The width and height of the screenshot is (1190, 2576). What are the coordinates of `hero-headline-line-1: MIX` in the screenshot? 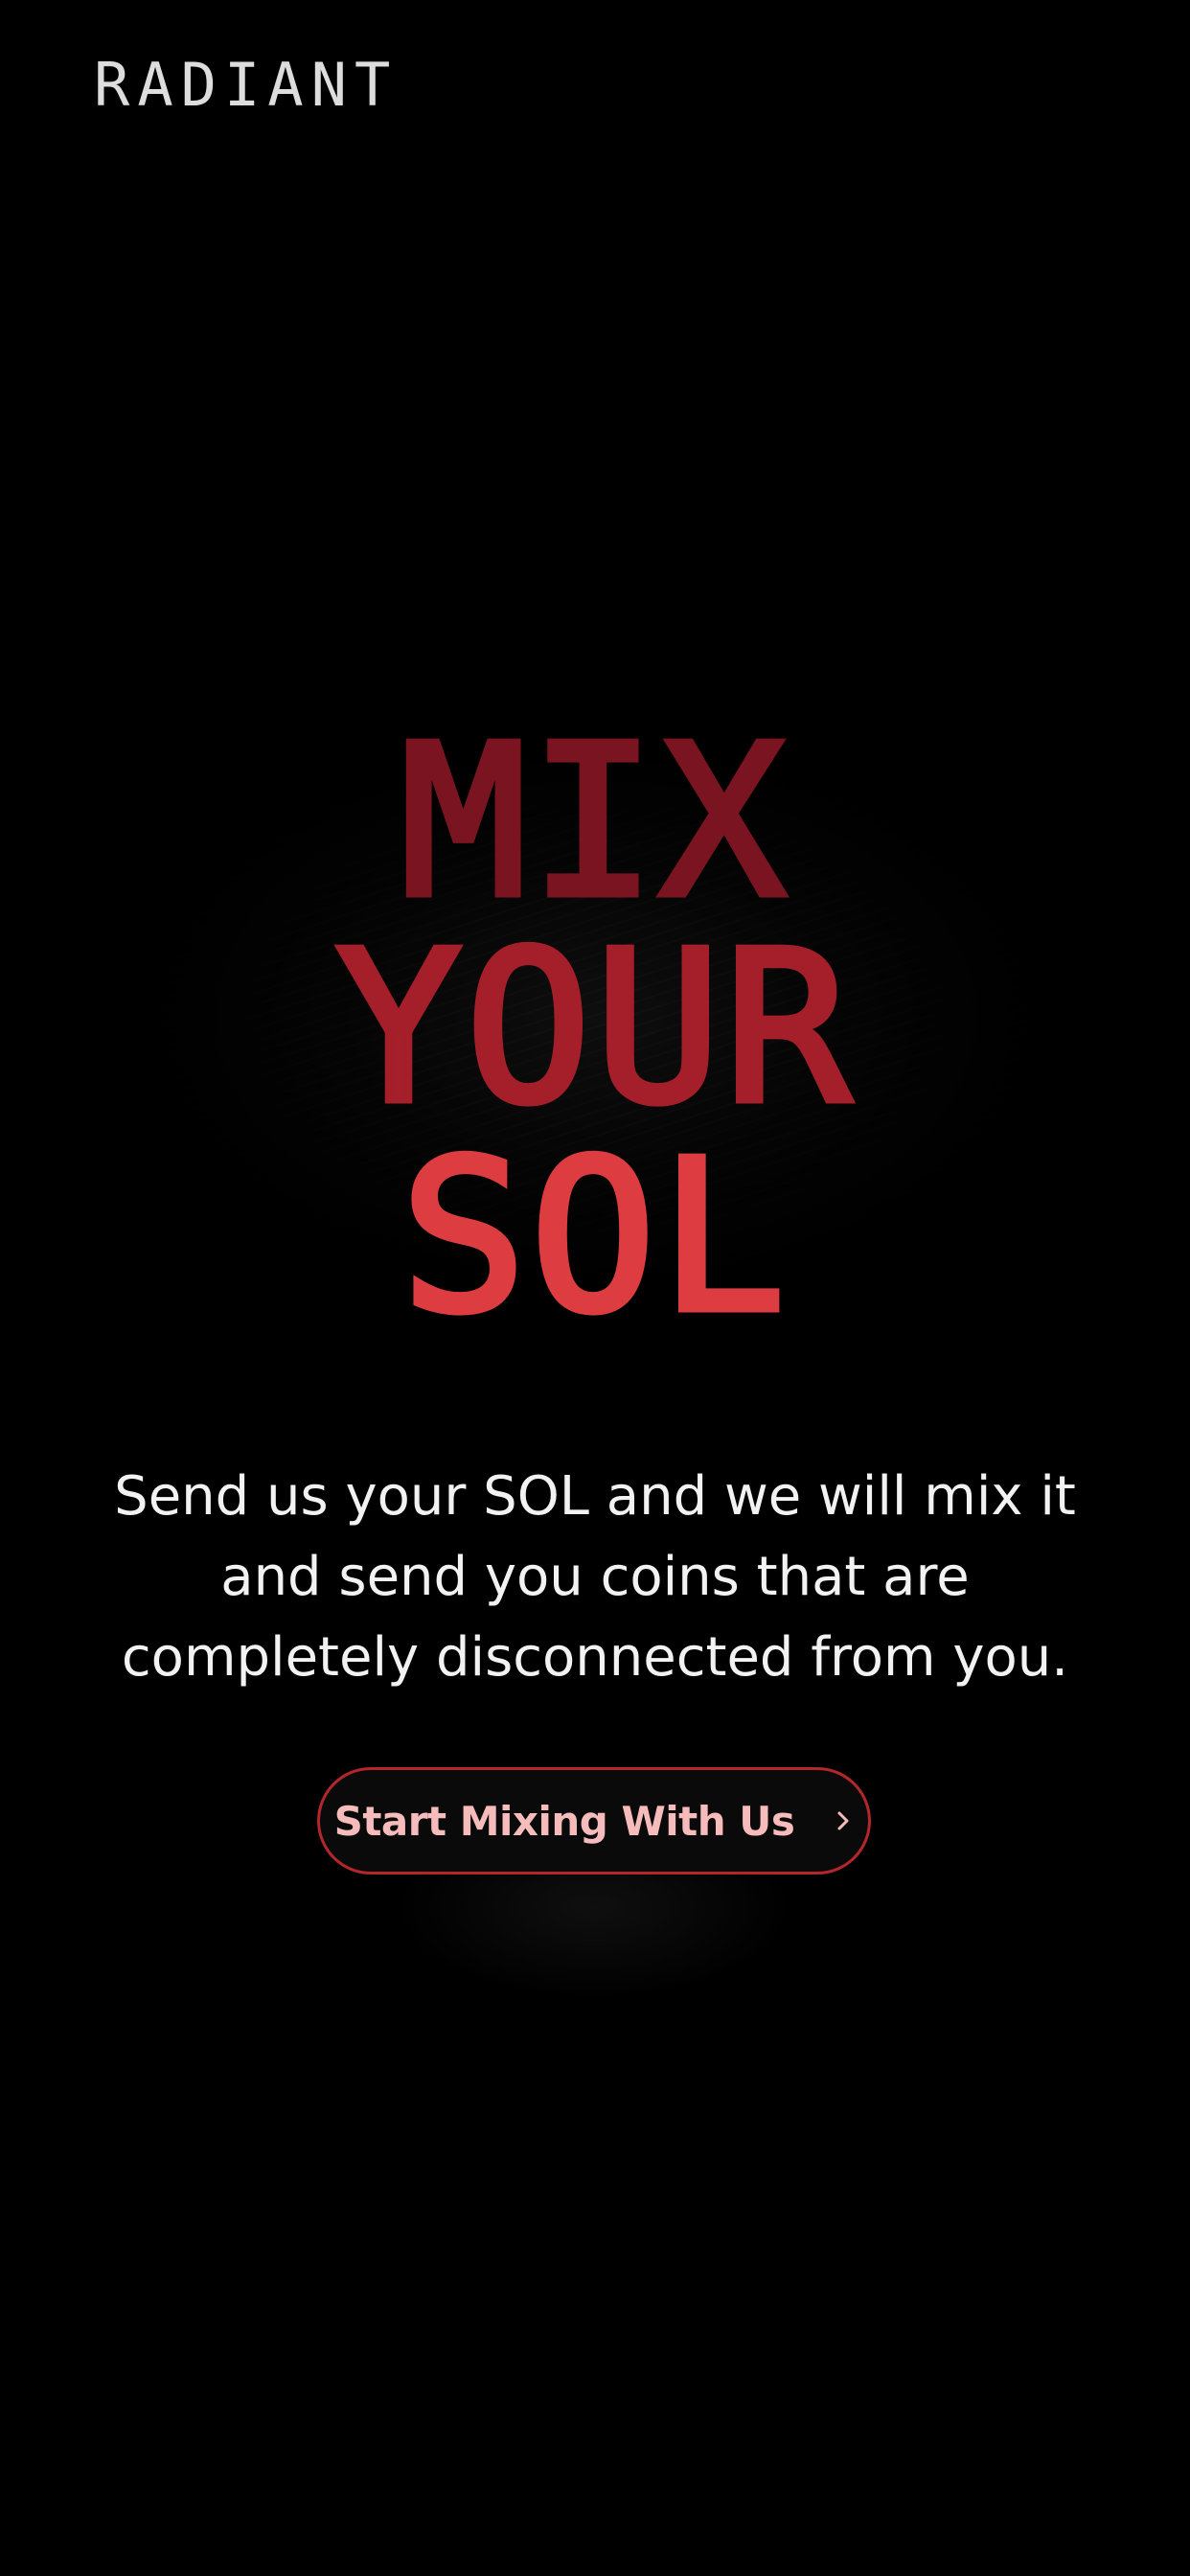 It's located at (595, 823).